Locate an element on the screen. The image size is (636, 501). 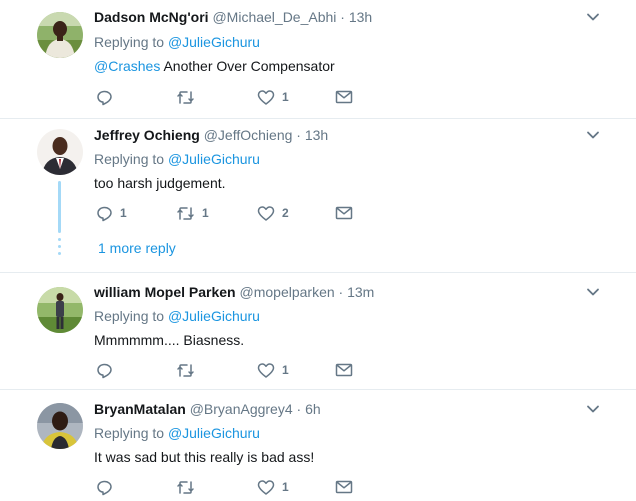
tweet-actions: 1 1 2 is located at coordinates (231, 213).